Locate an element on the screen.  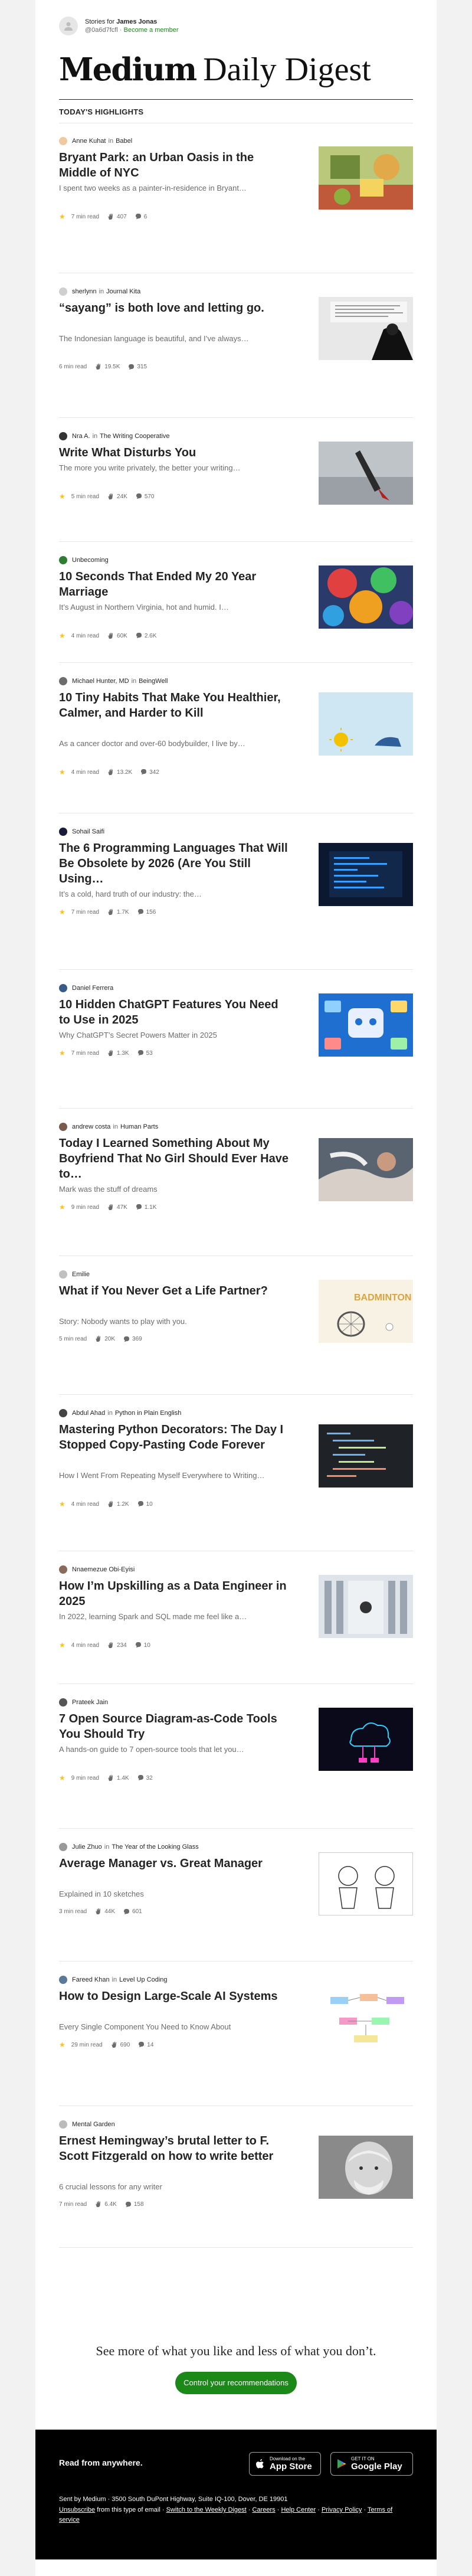
publication-name: The Writing Cooperative is located at coordinates (134, 436).